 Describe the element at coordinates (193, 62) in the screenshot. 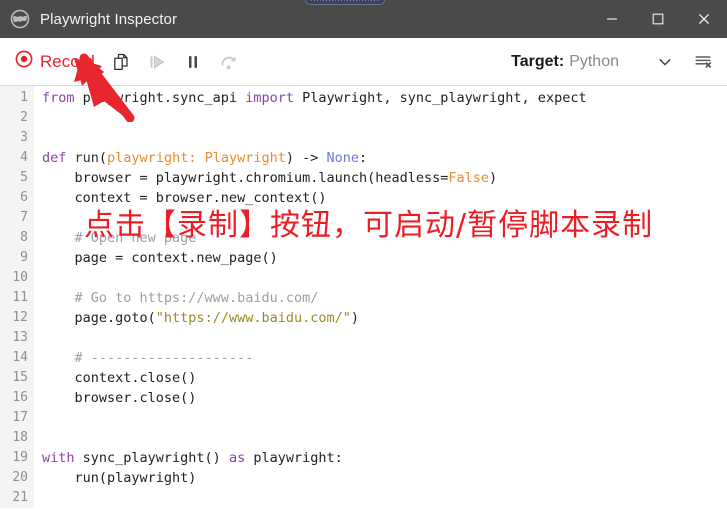

I see `pause-icon` at that location.